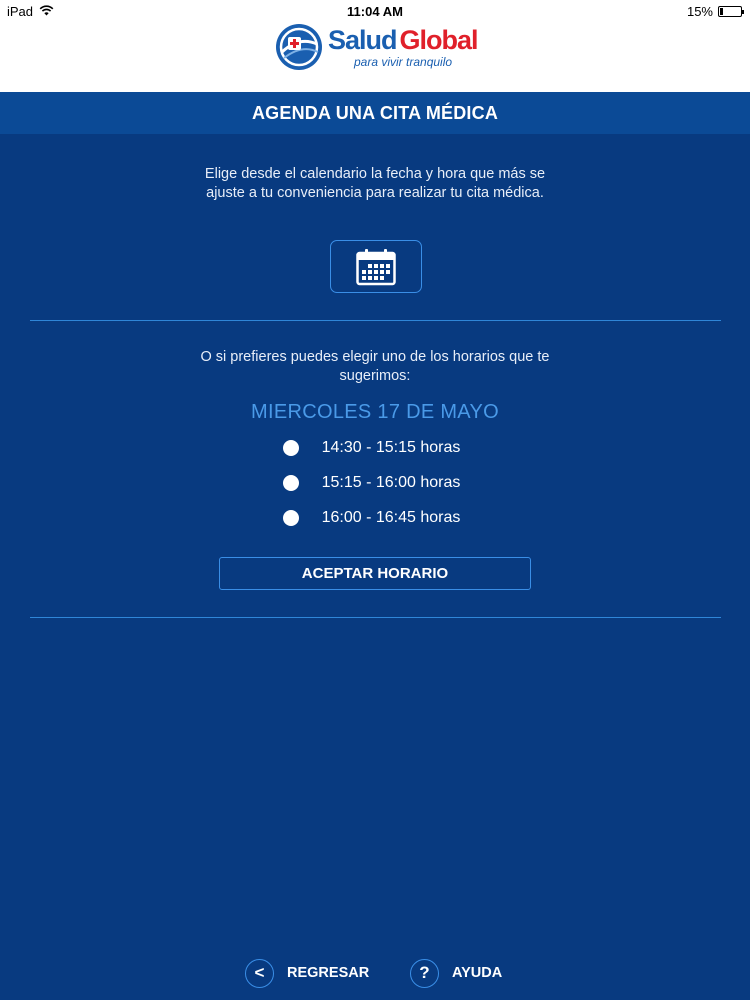  What do you see at coordinates (699, 11) in the screenshot?
I see `battery-percent: 15%` at bounding box center [699, 11].